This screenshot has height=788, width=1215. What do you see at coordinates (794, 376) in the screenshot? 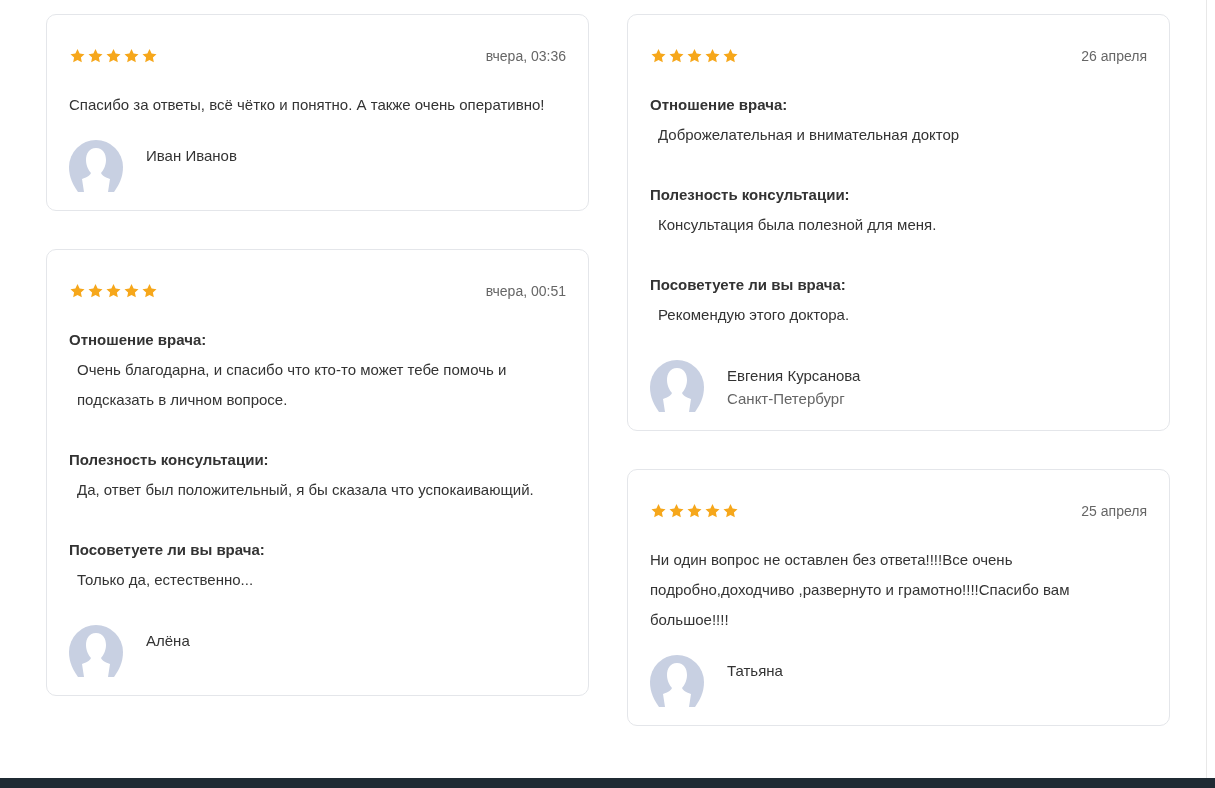
I see `author-name: Евгения Курсанова` at bounding box center [794, 376].